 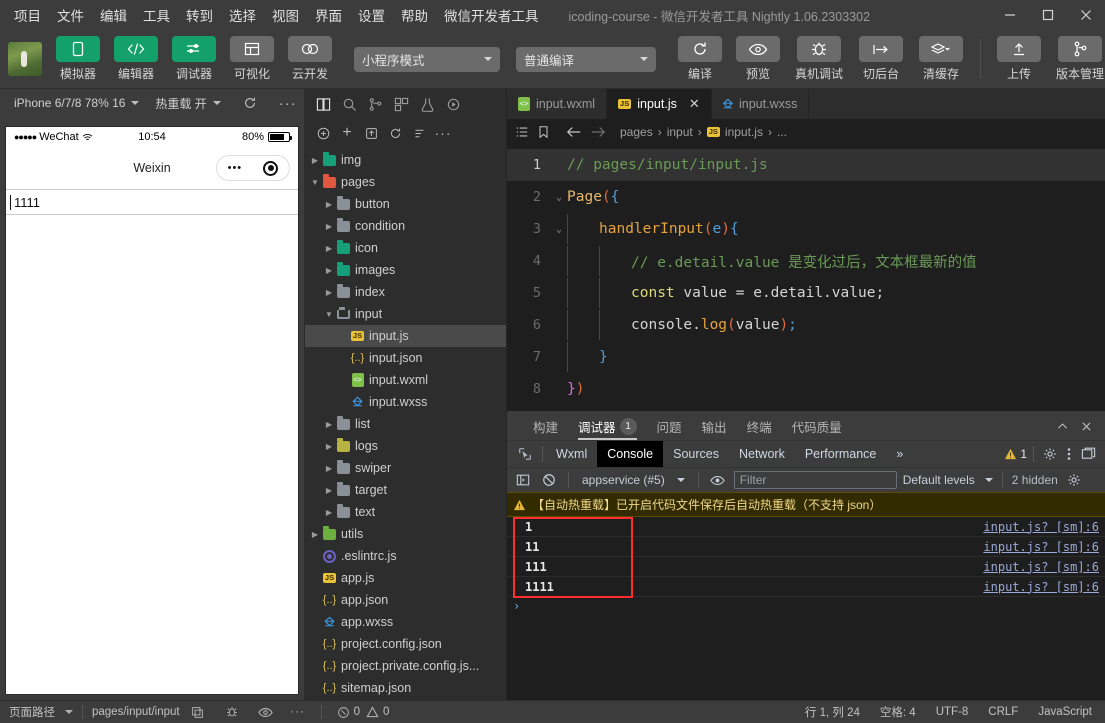 What do you see at coordinates (559, 229) in the screenshot?
I see `fold-indicator: ⌄` at bounding box center [559, 229].